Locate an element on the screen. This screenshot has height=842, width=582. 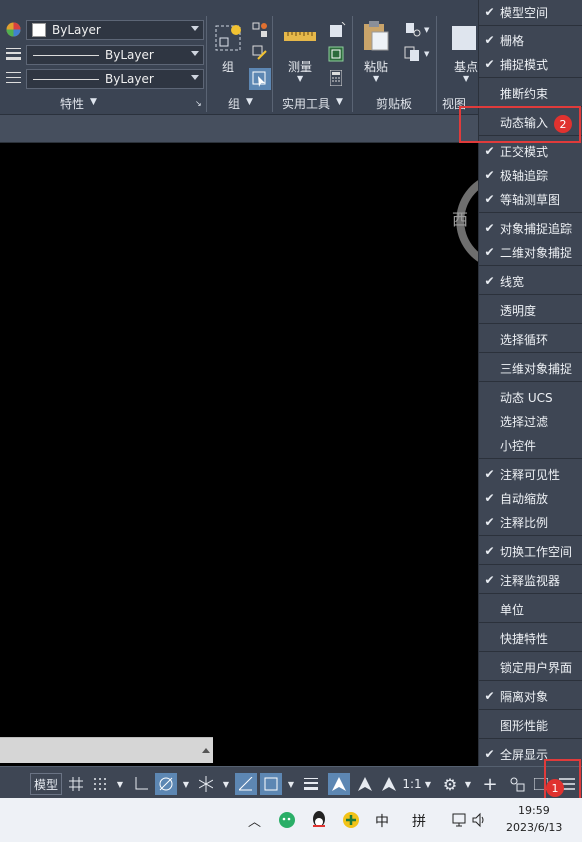
menu-item: ✔ 模型空间 is located at coordinates (530, 12).